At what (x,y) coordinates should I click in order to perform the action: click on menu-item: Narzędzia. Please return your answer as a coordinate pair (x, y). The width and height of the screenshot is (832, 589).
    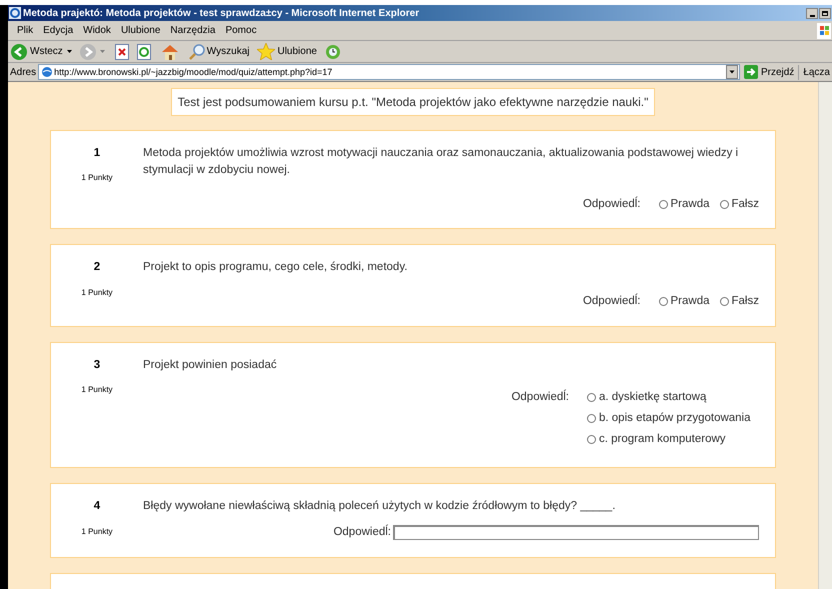
    Looking at the image, I should click on (192, 30).